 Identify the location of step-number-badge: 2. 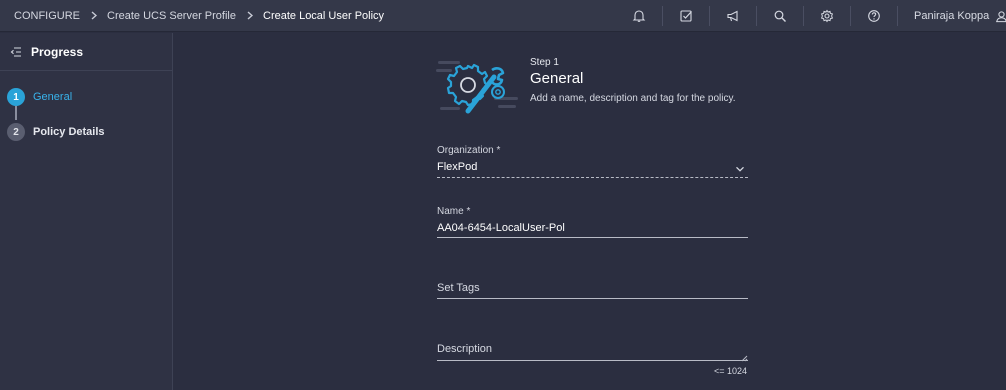
(16, 132).